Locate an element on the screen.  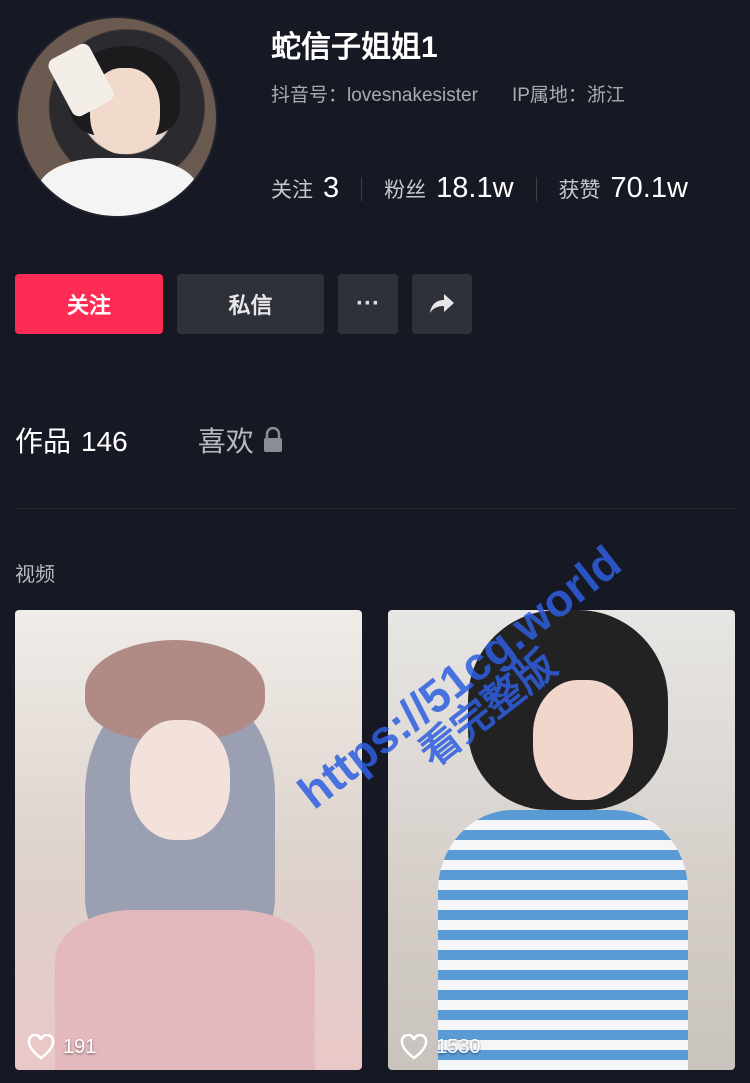
stat-likes: 获赞 70.1w is located at coordinates (623, 188).